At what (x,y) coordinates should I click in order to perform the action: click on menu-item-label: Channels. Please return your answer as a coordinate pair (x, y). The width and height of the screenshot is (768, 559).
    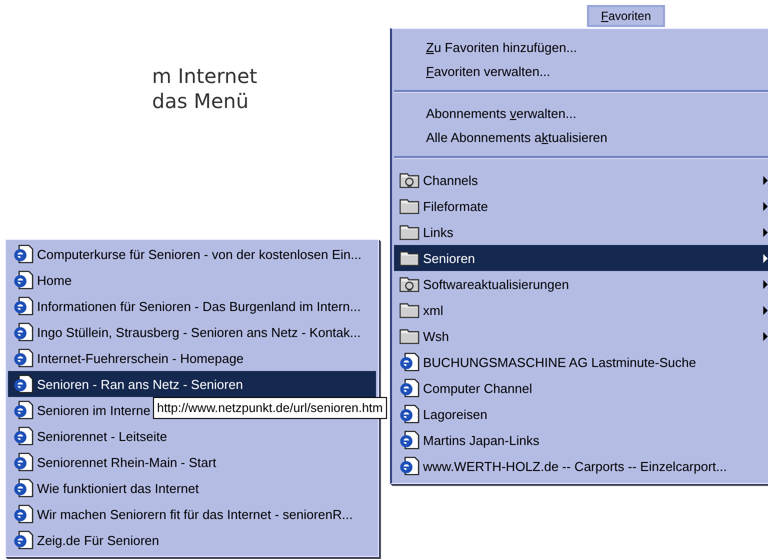
    Looking at the image, I should click on (450, 180).